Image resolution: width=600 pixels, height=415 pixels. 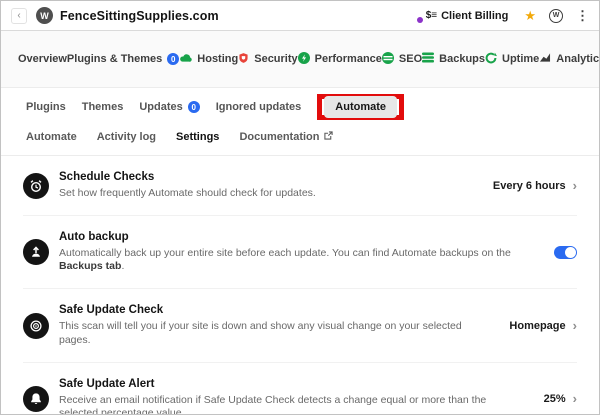 I want to click on nav-item-analytics: Analytics, so click(x=569, y=59).